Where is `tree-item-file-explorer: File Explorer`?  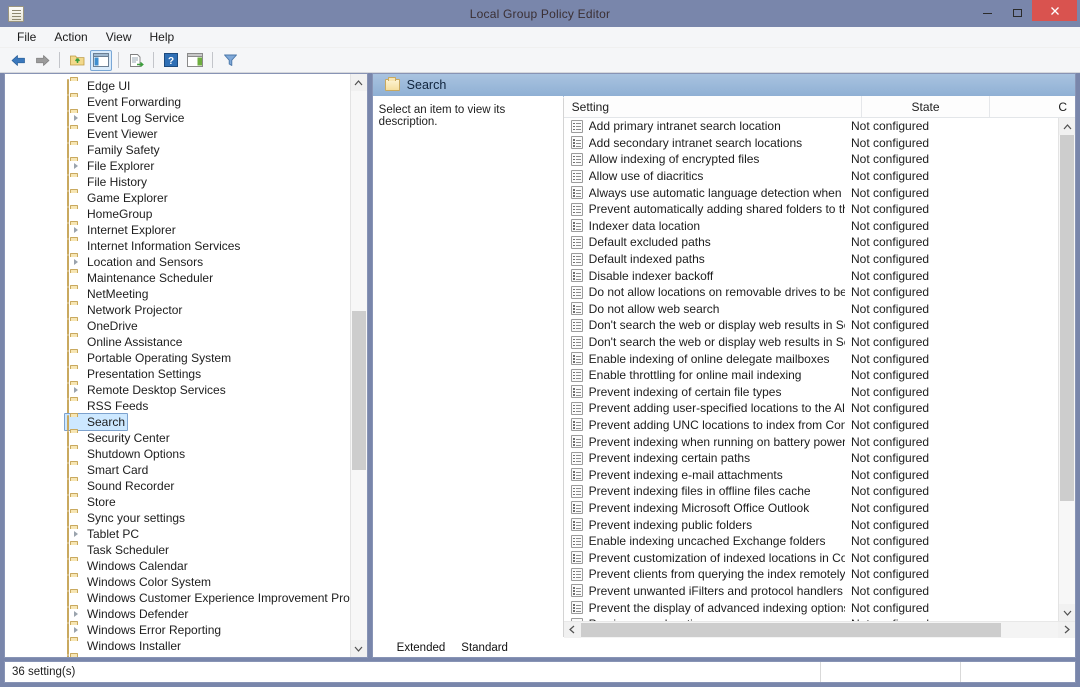 tree-item-file-explorer: File Explorer is located at coordinates (177, 166).